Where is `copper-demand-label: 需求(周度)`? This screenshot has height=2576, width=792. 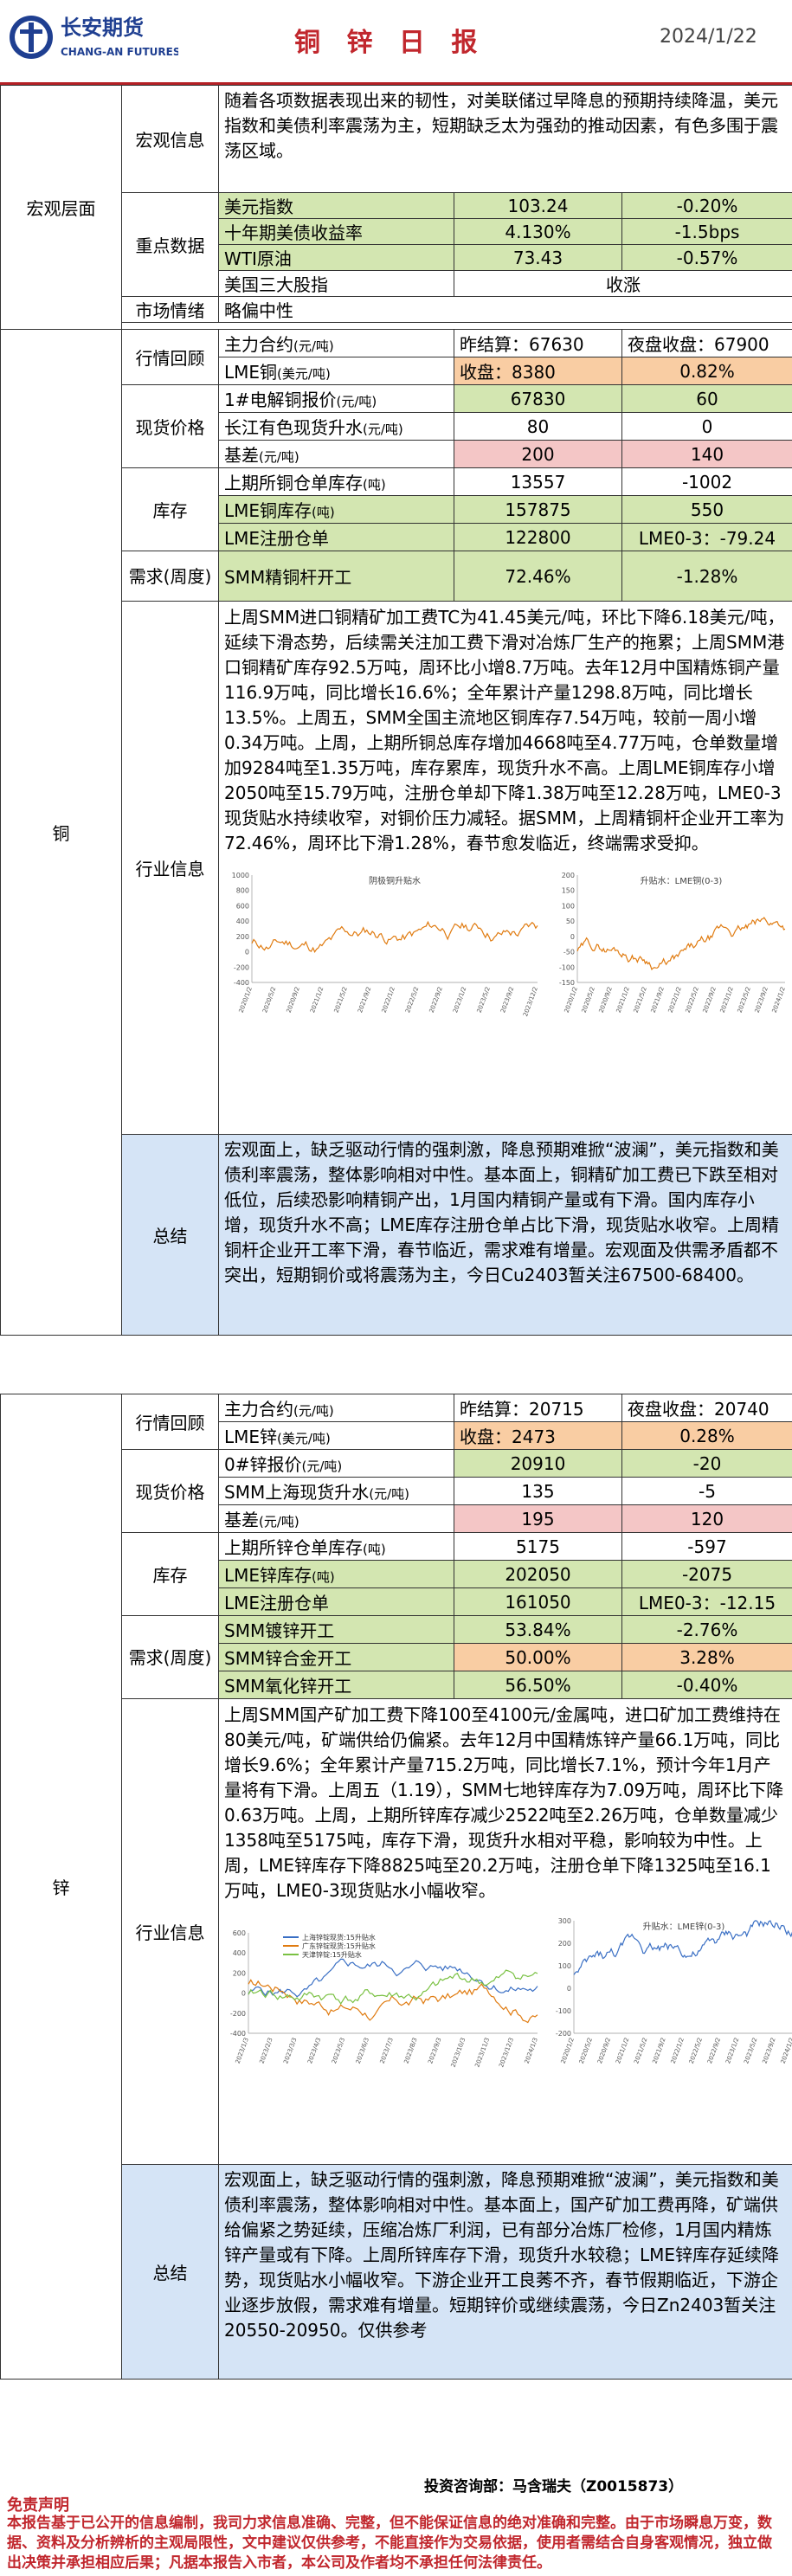
copper-demand-label: 需求(周度) is located at coordinates (170, 576).